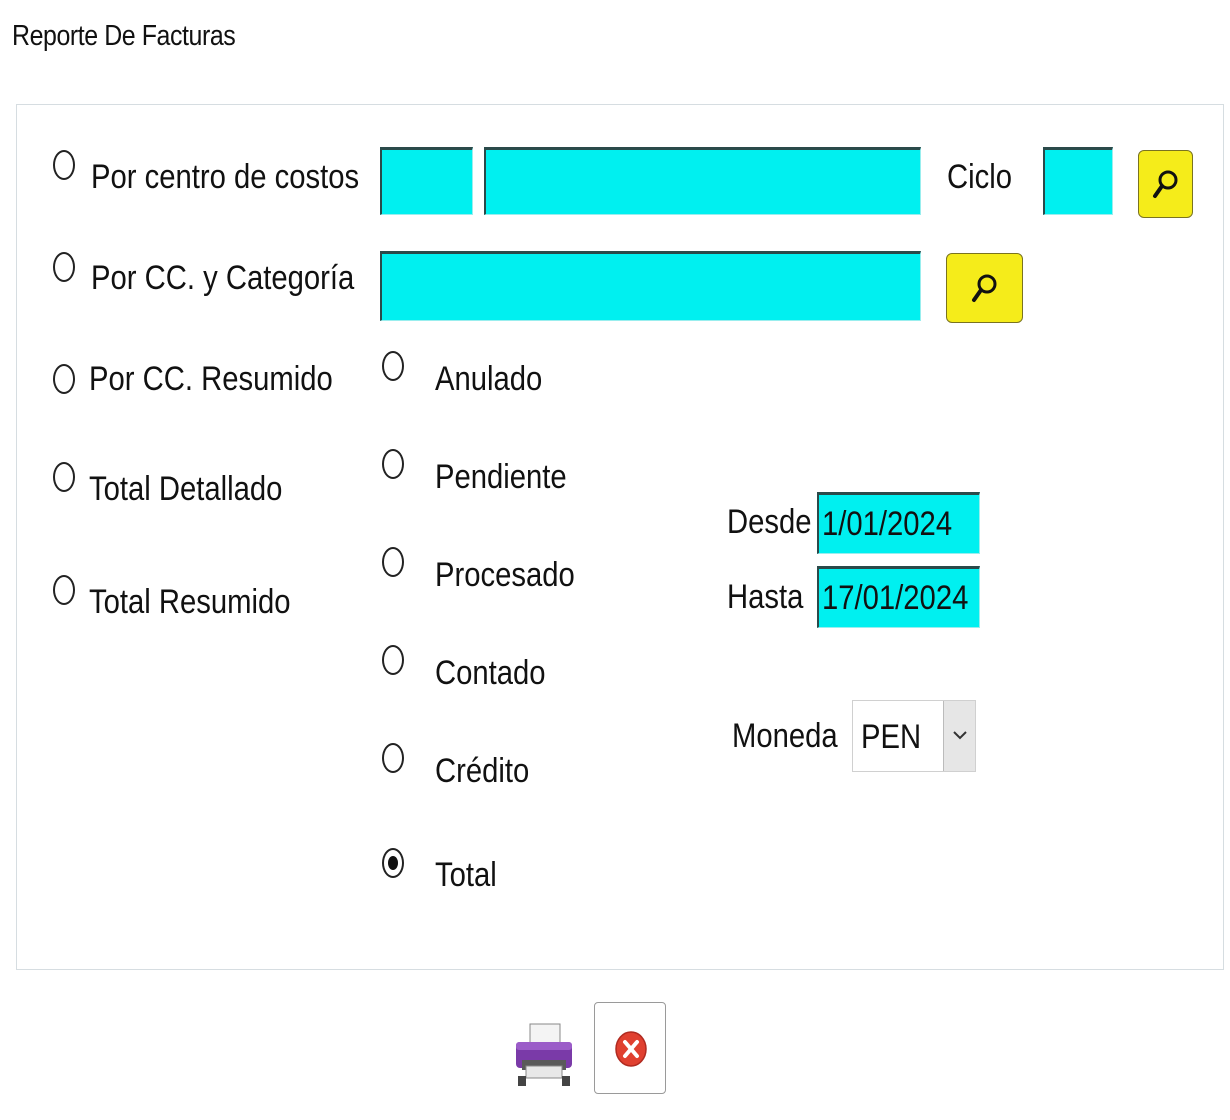 Image resolution: width=1230 pixels, height=1120 pixels. I want to click on label-anulado: Anulado, so click(489, 379).